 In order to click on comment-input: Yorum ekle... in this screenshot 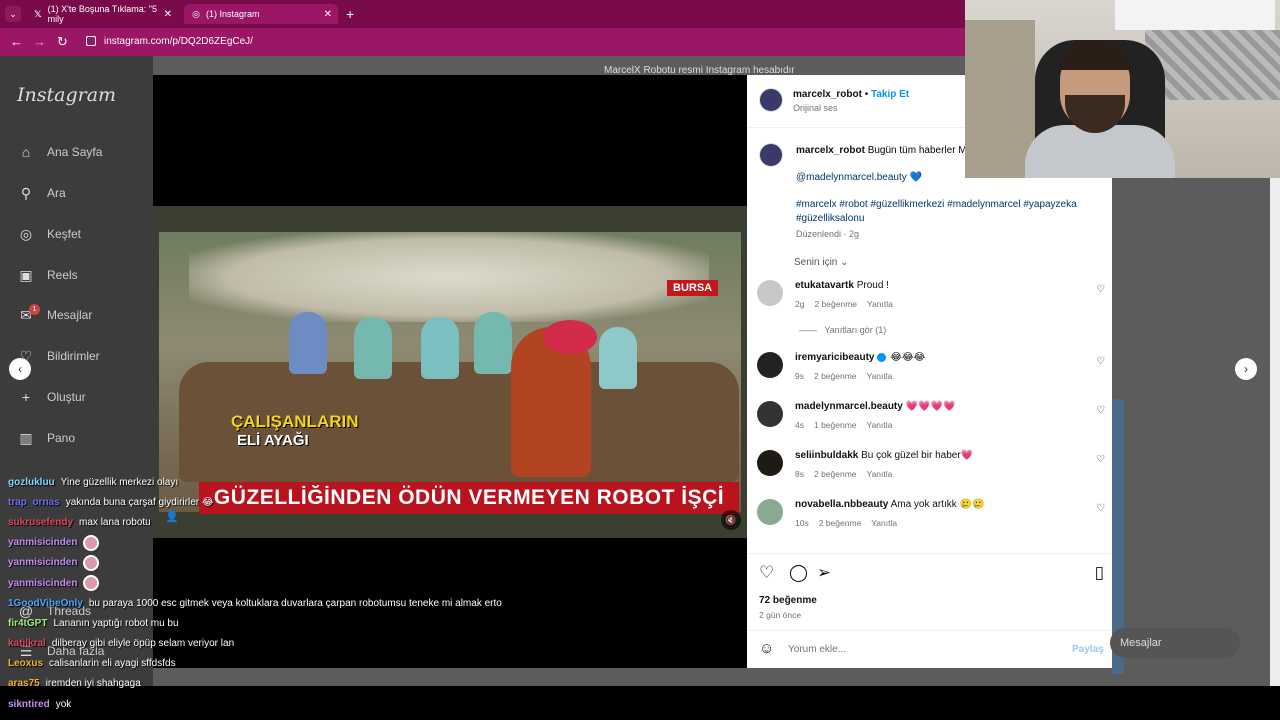, I will do `click(817, 649)`.